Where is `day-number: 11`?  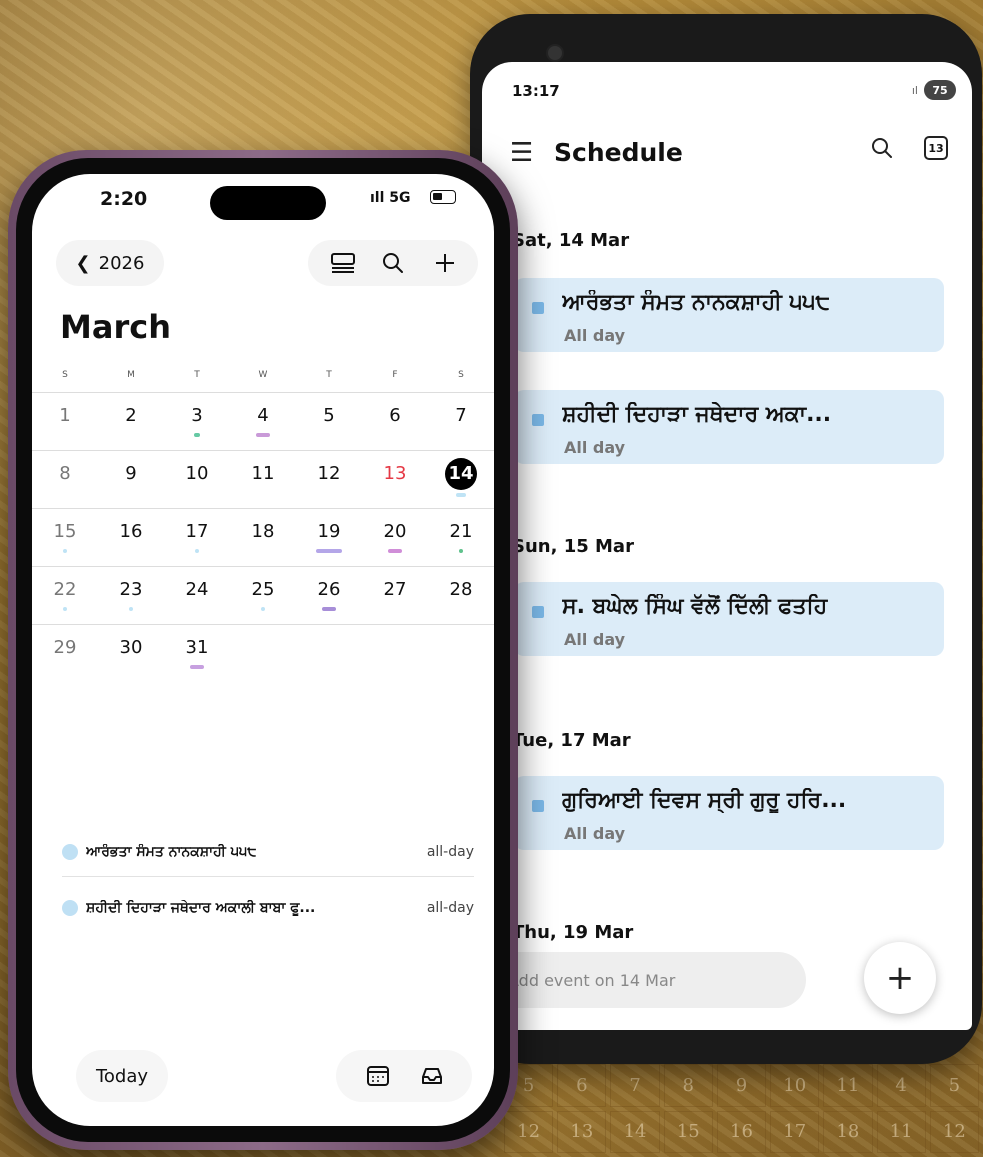 day-number: 11 is located at coordinates (263, 473).